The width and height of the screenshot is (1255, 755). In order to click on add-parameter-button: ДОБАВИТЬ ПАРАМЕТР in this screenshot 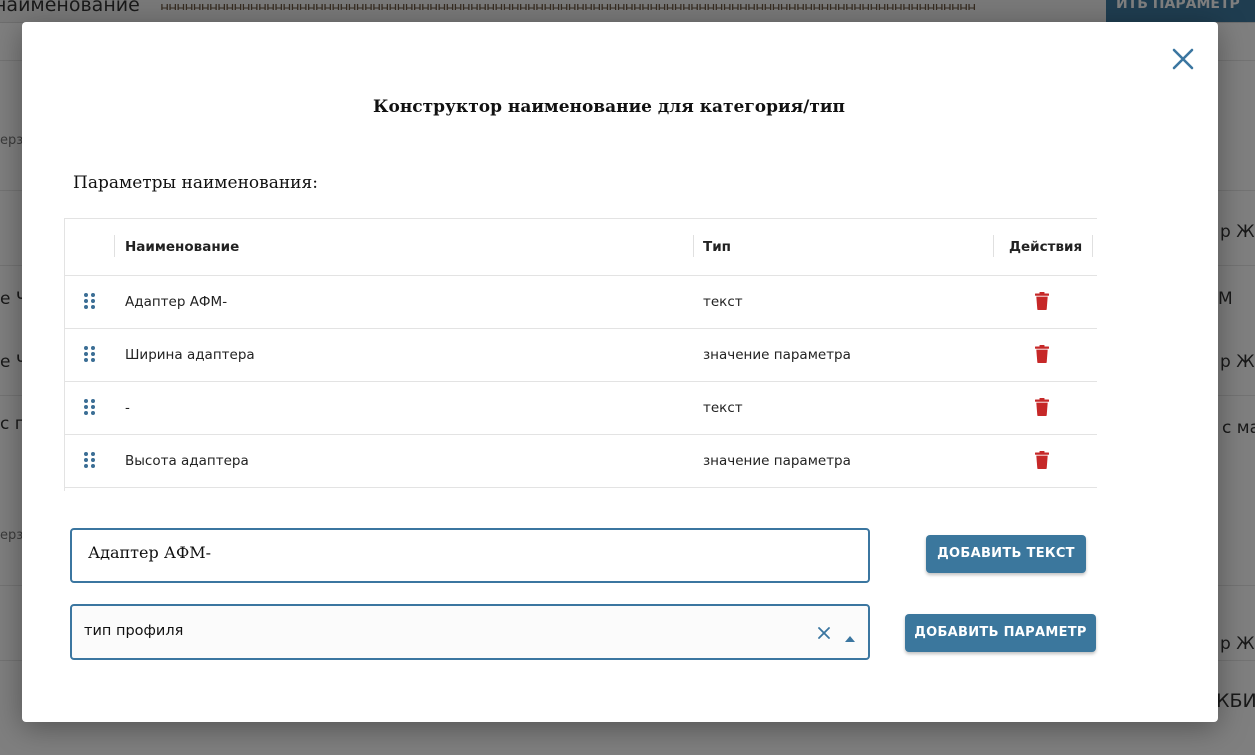, I will do `click(1000, 633)`.